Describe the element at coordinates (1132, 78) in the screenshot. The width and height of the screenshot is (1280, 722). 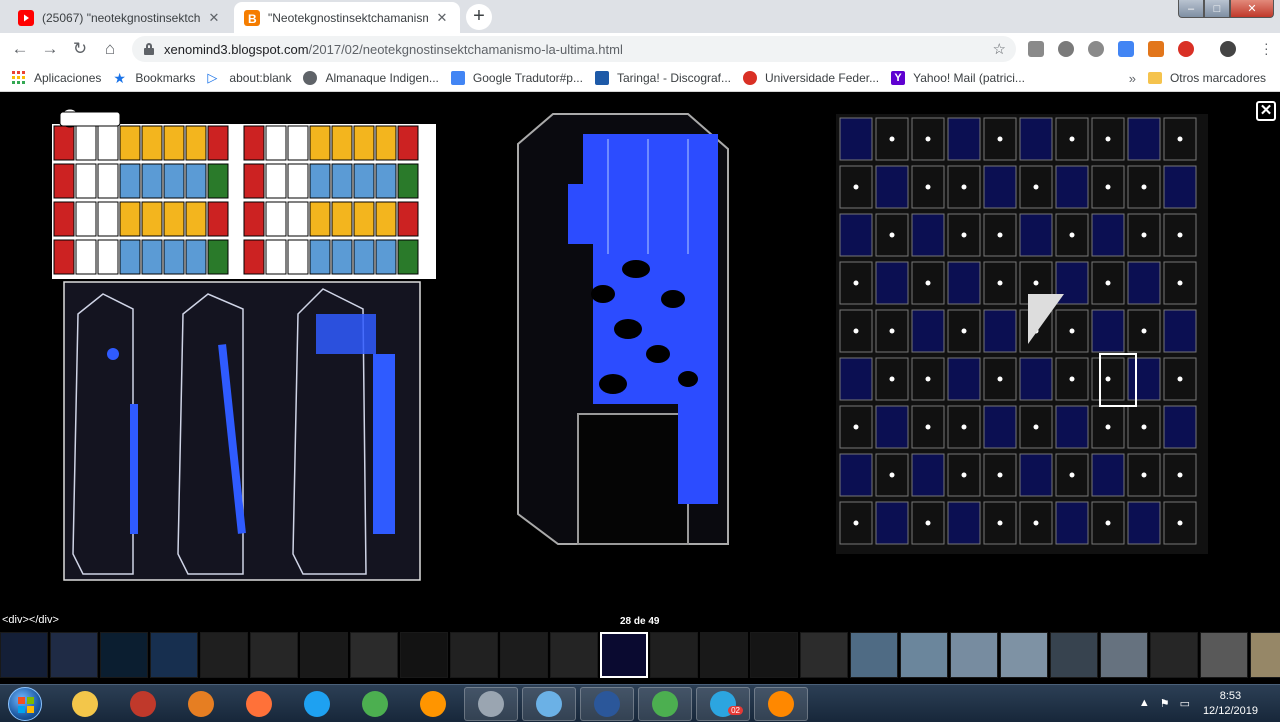
I see `bookmarks-overflow-button: »` at that location.